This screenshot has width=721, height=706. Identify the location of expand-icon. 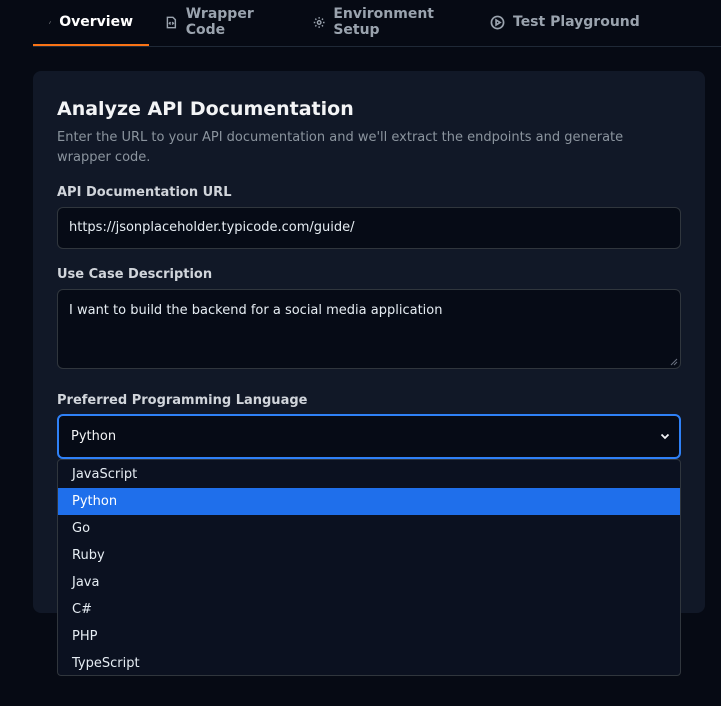
(50, 22).